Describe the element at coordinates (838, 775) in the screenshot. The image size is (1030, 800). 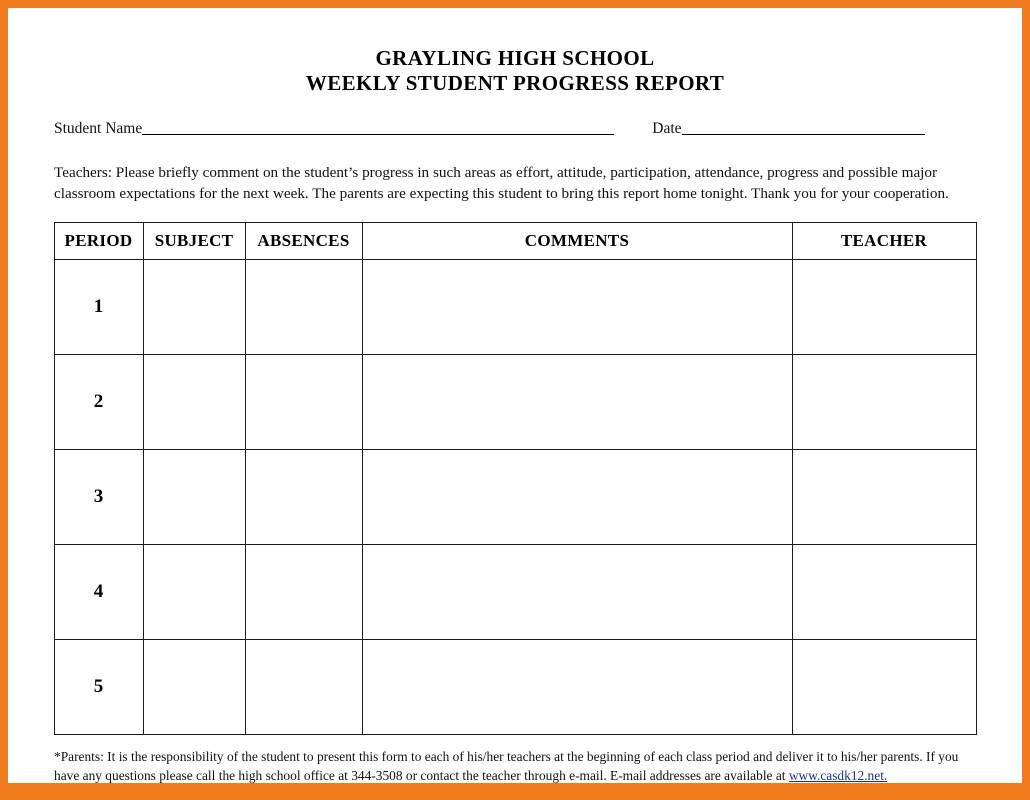
I see `school-website-link: www.casdk12.net.` at that location.